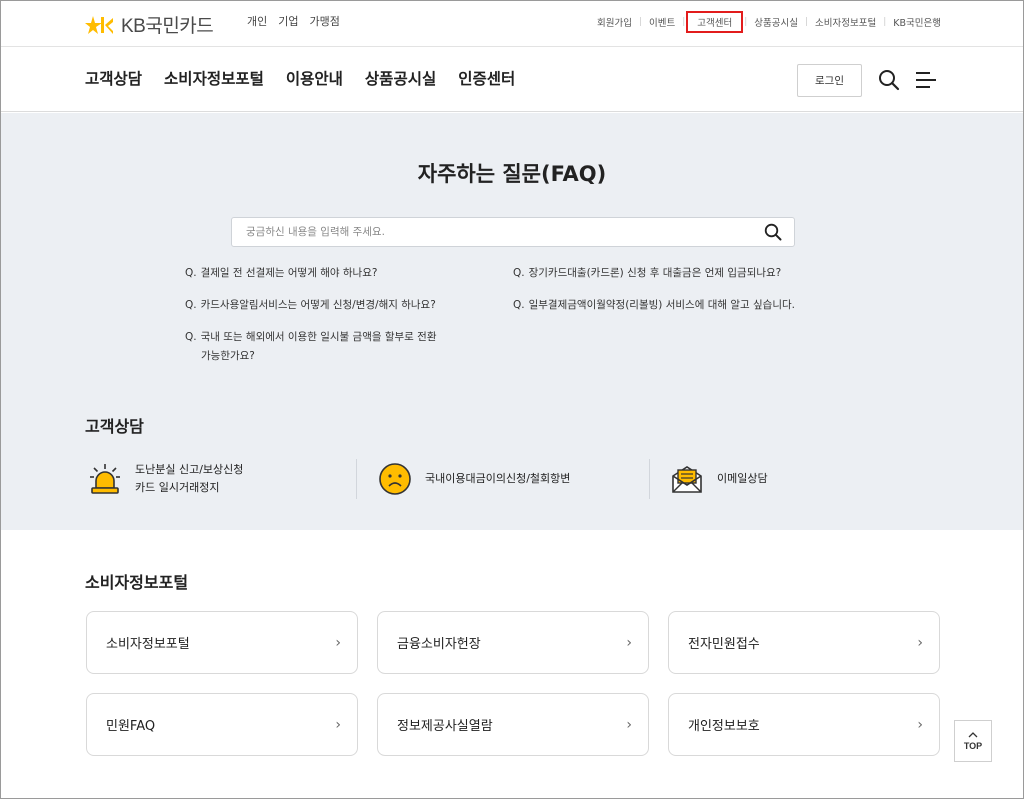  I want to click on util-link-consumer-portal: 소비자정보포털, so click(845, 22).